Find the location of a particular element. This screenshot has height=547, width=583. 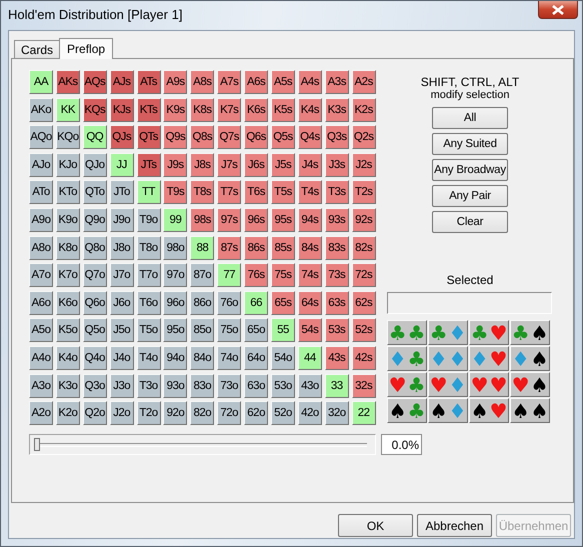

hand-cell: A3o is located at coordinates (41, 386).